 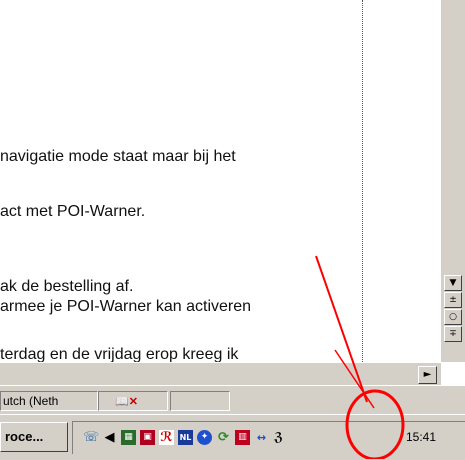 I want to click on horizontal-scrollbar: ►, so click(x=220, y=373).